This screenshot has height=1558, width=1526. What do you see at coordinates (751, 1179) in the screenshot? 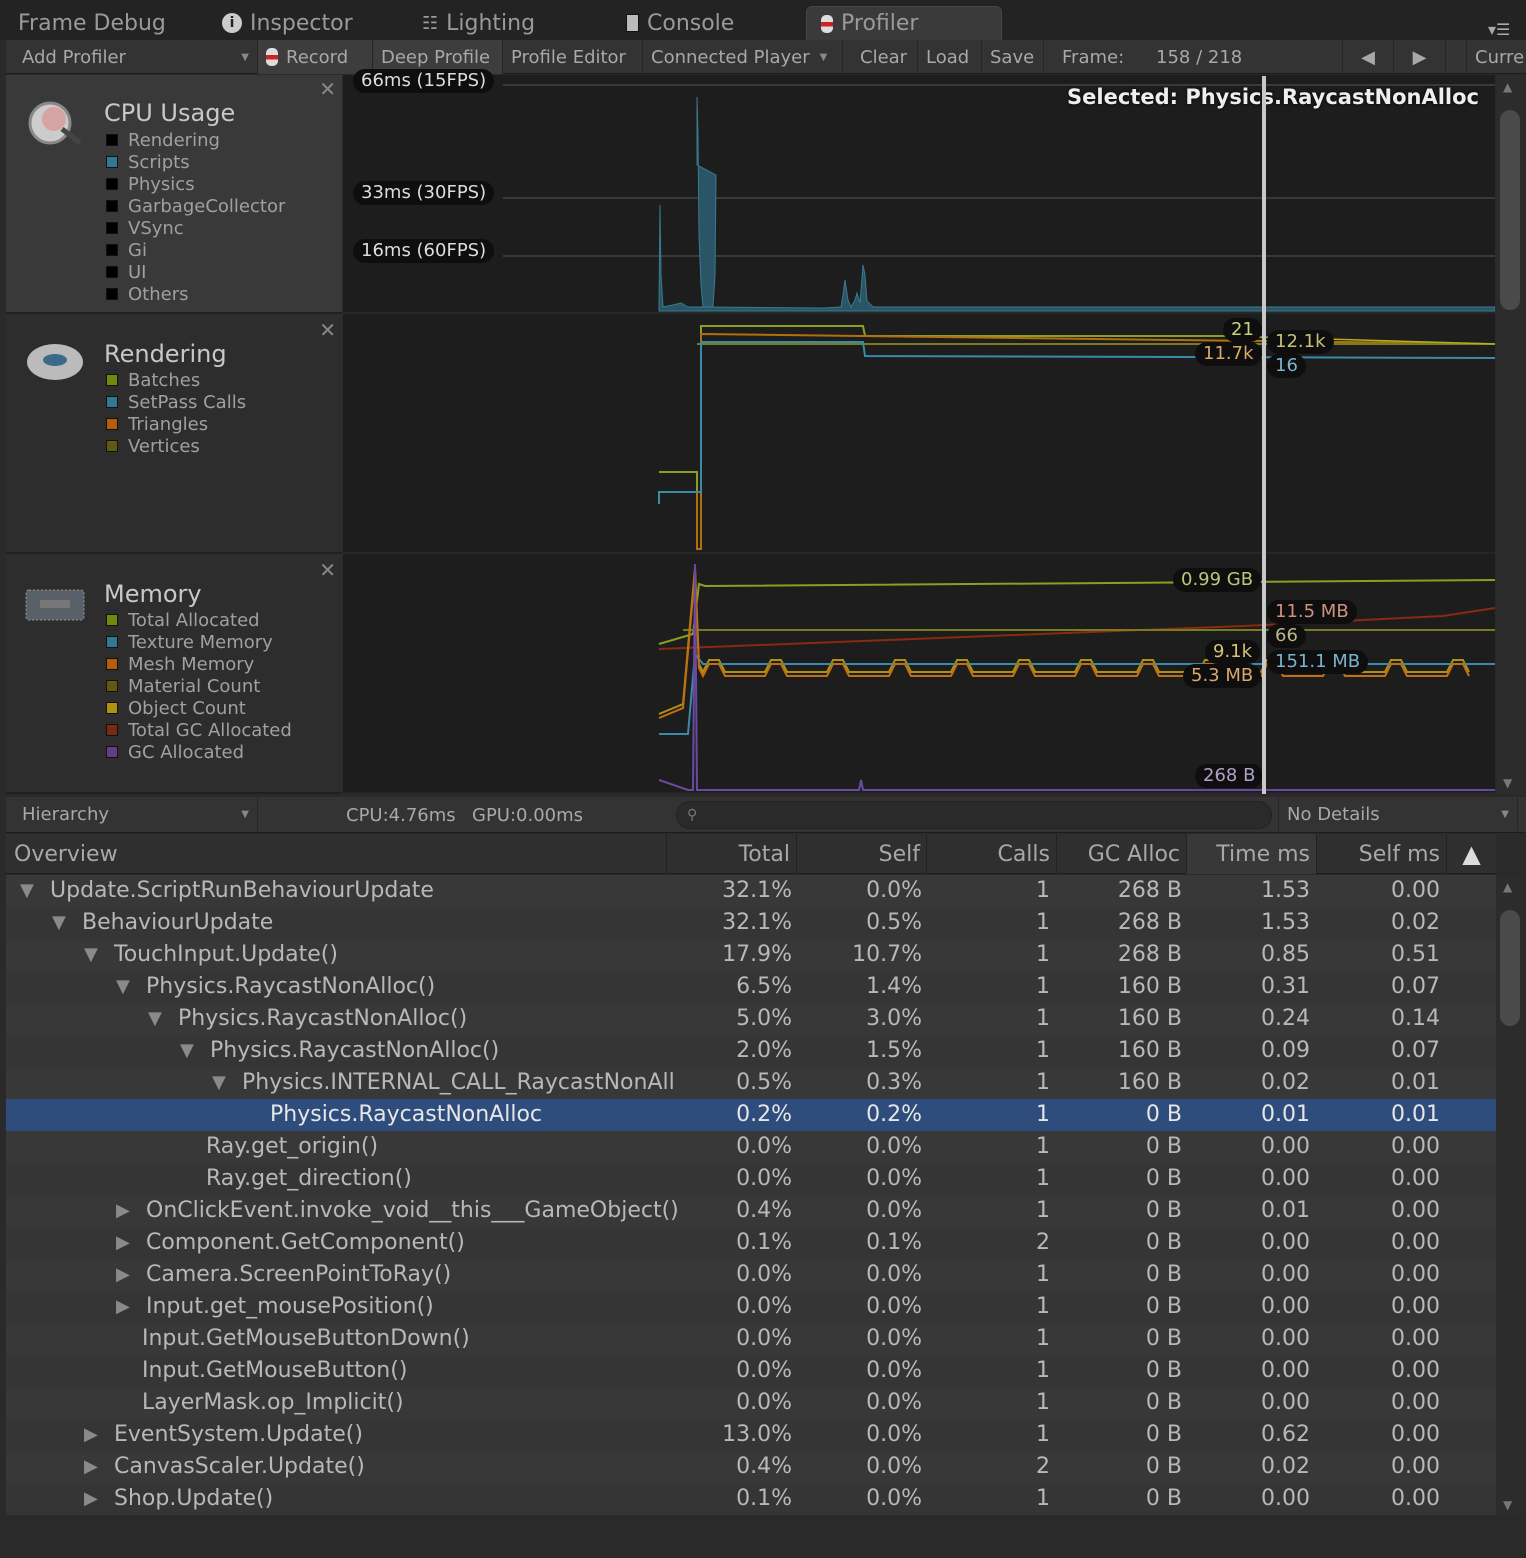
I see `table-row: Ray.get_direction() 0.0% 0.0% 1 0 B 0.00 0.00` at bounding box center [751, 1179].